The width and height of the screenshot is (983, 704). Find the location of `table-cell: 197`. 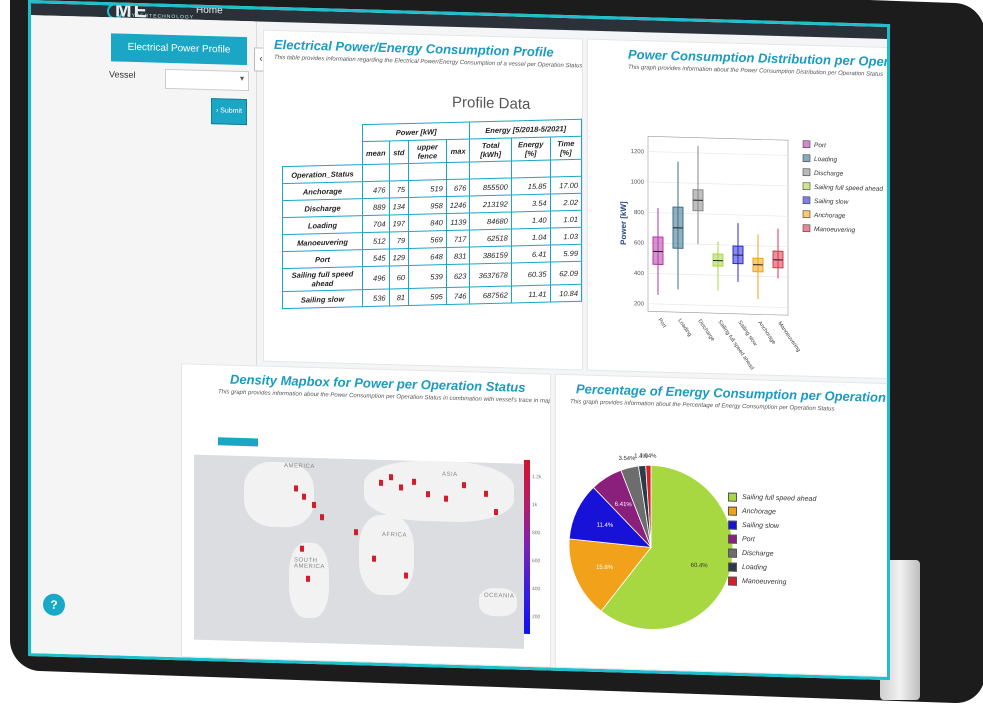

table-cell: 197 is located at coordinates (399, 222).